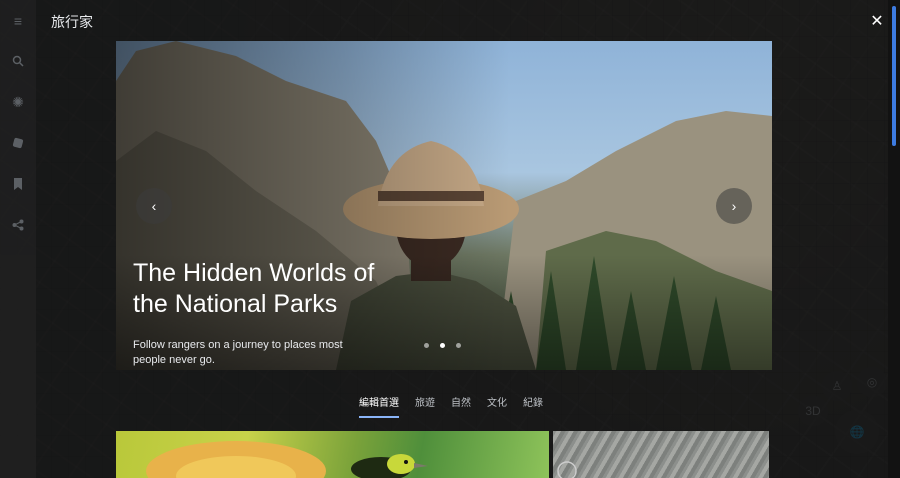  What do you see at coordinates (287, 459) in the screenshot?
I see `bird-image` at bounding box center [287, 459].